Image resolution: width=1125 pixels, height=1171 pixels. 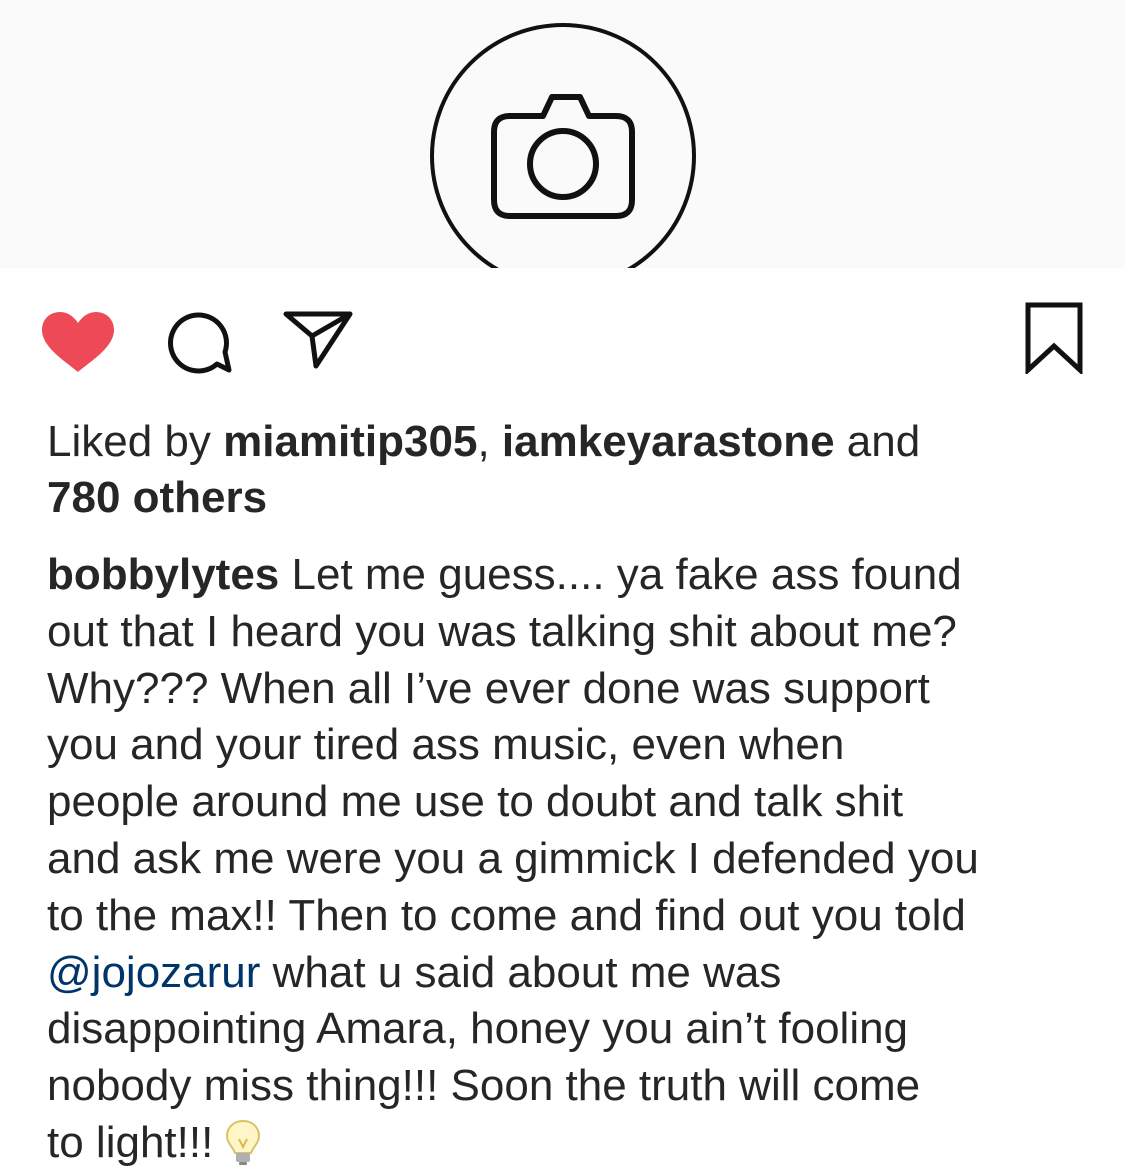 What do you see at coordinates (350, 441) in the screenshot?
I see `liker-username: miamitip305` at bounding box center [350, 441].